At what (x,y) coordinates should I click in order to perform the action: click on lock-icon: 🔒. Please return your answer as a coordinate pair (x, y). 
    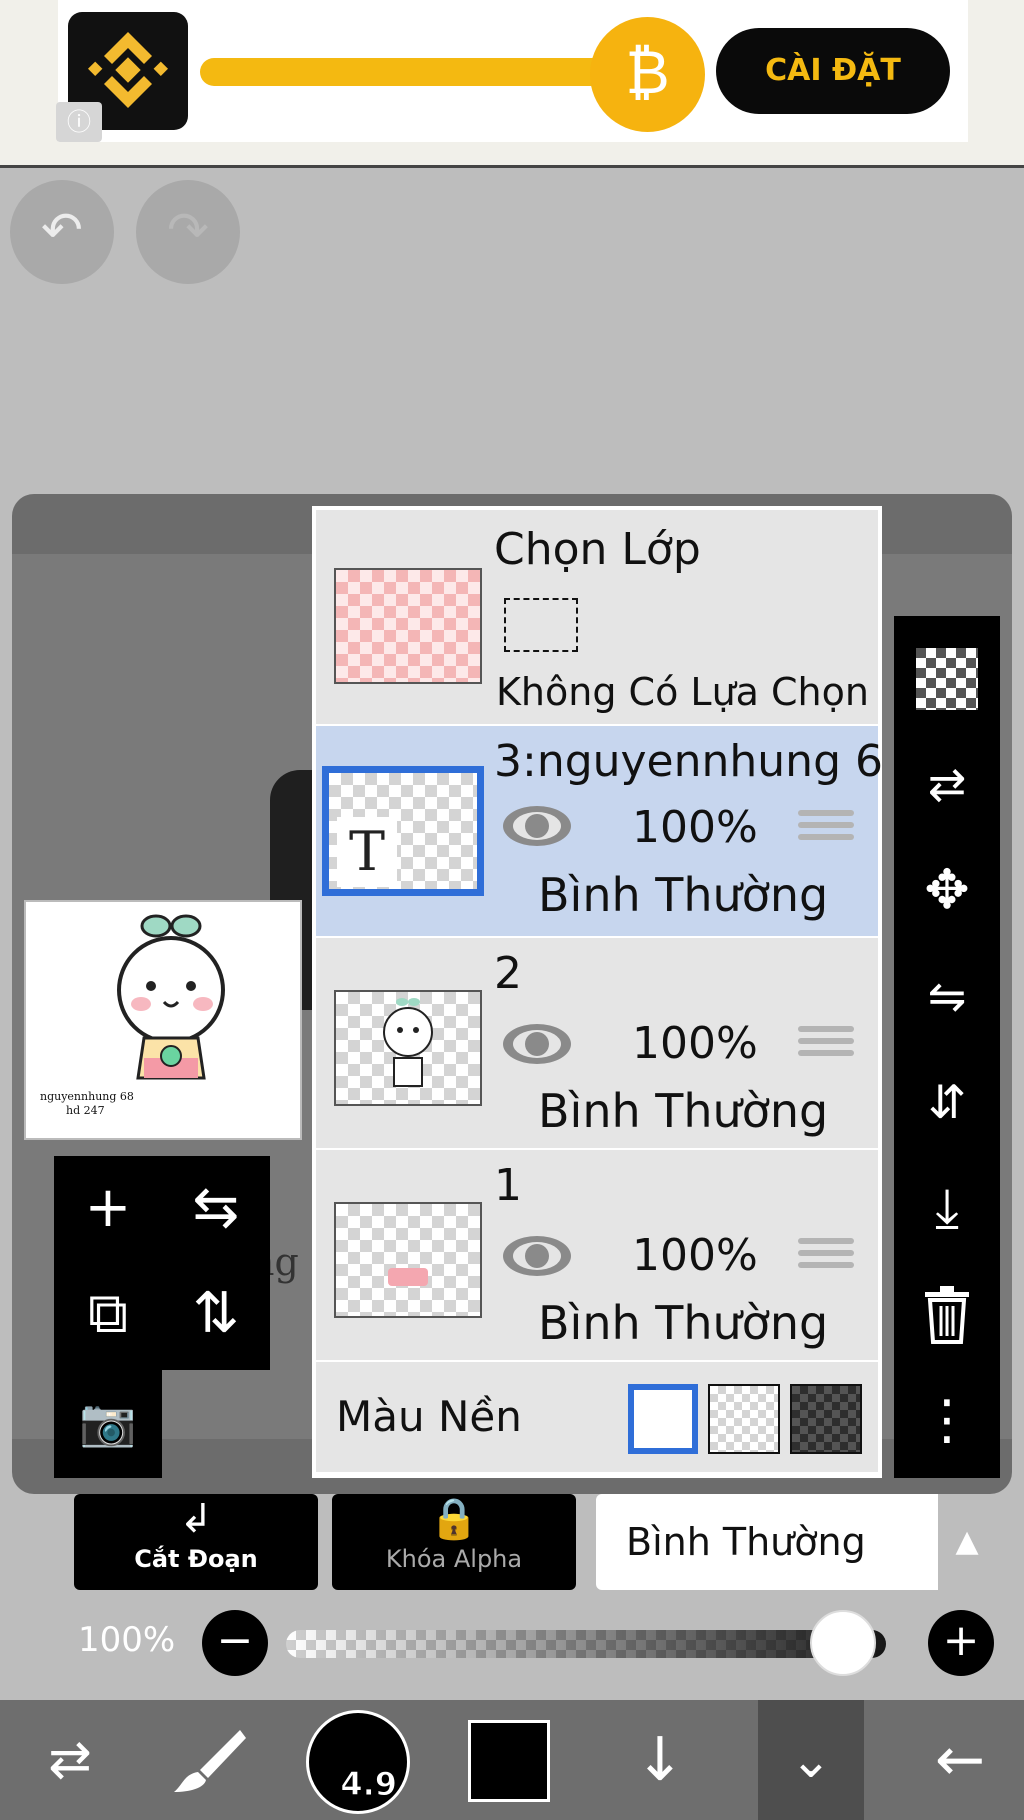
    Looking at the image, I should click on (454, 1519).